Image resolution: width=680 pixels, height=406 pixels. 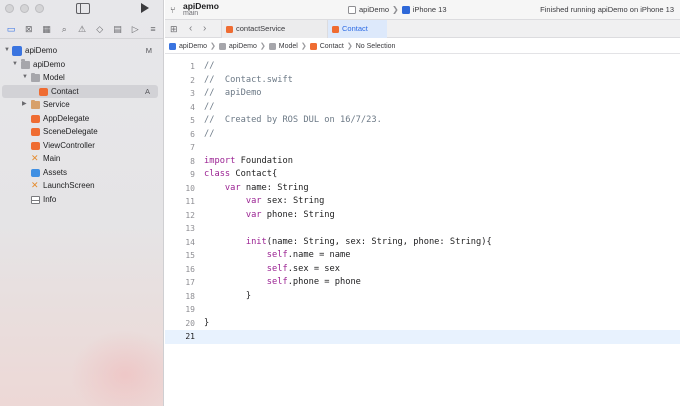 I want to click on forward-arrow-icon: ›, so click(x=204, y=28).